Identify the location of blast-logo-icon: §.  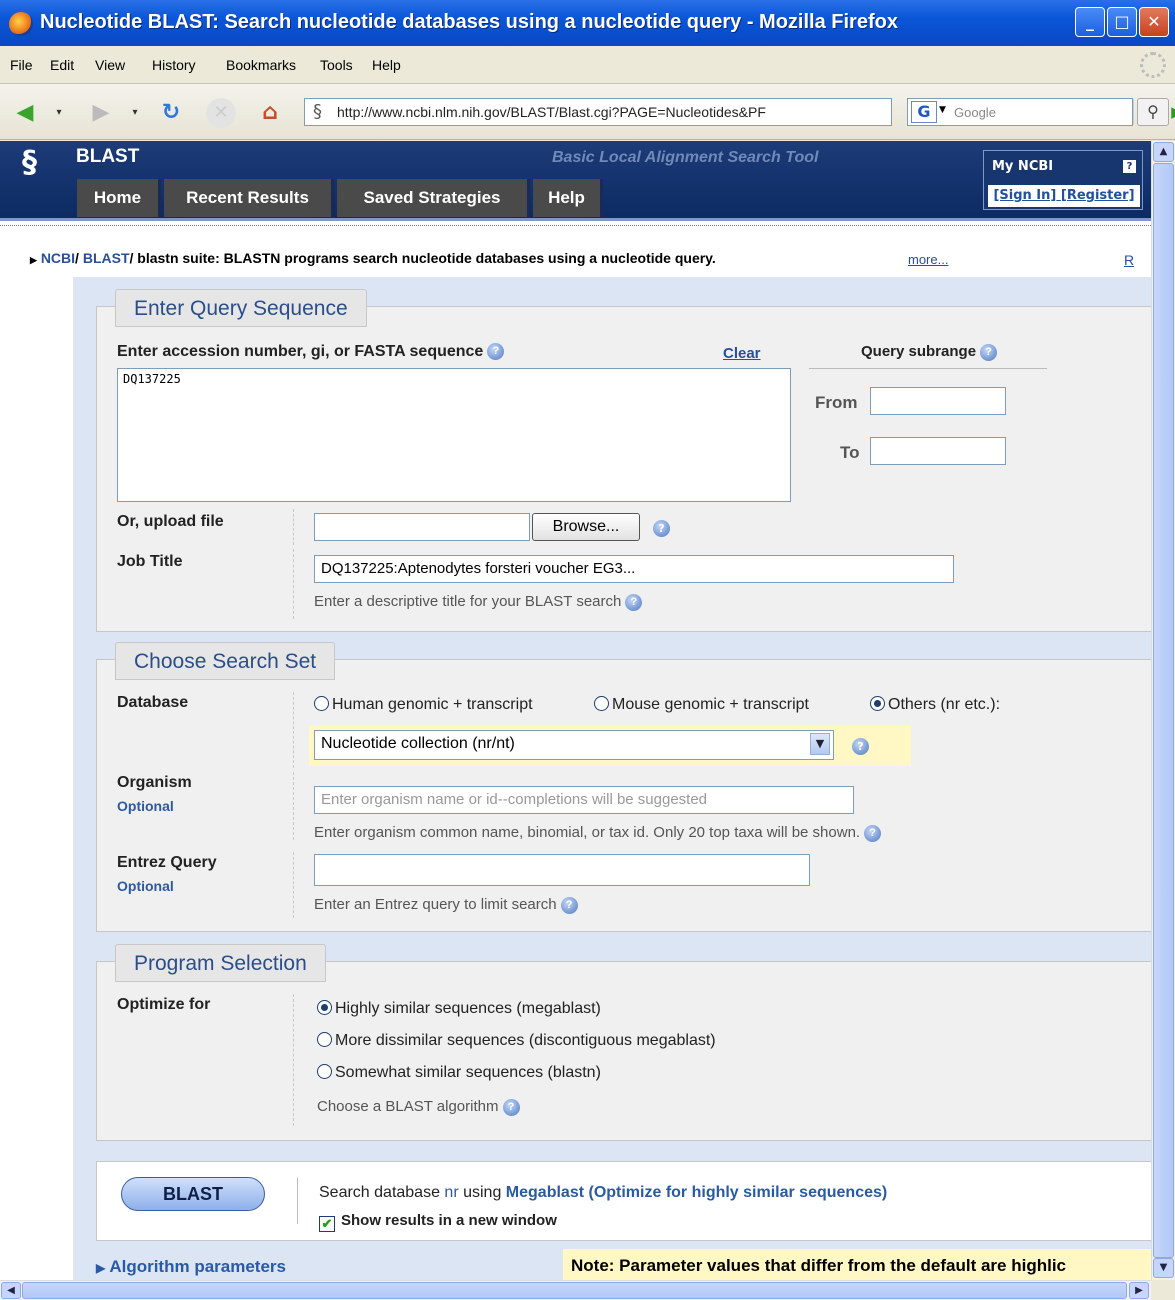
(29, 162).